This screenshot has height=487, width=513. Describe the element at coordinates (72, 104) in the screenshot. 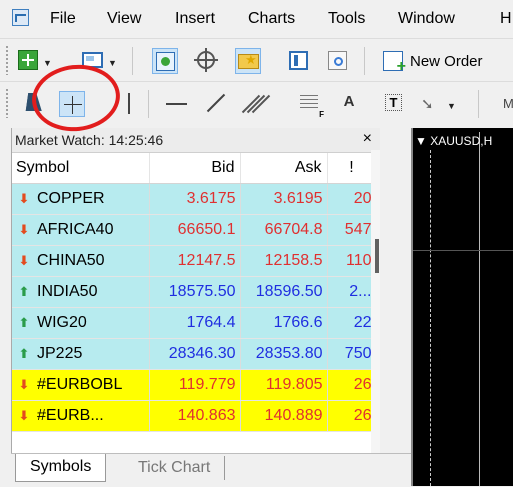

I see `crosshair-tool-button` at that location.